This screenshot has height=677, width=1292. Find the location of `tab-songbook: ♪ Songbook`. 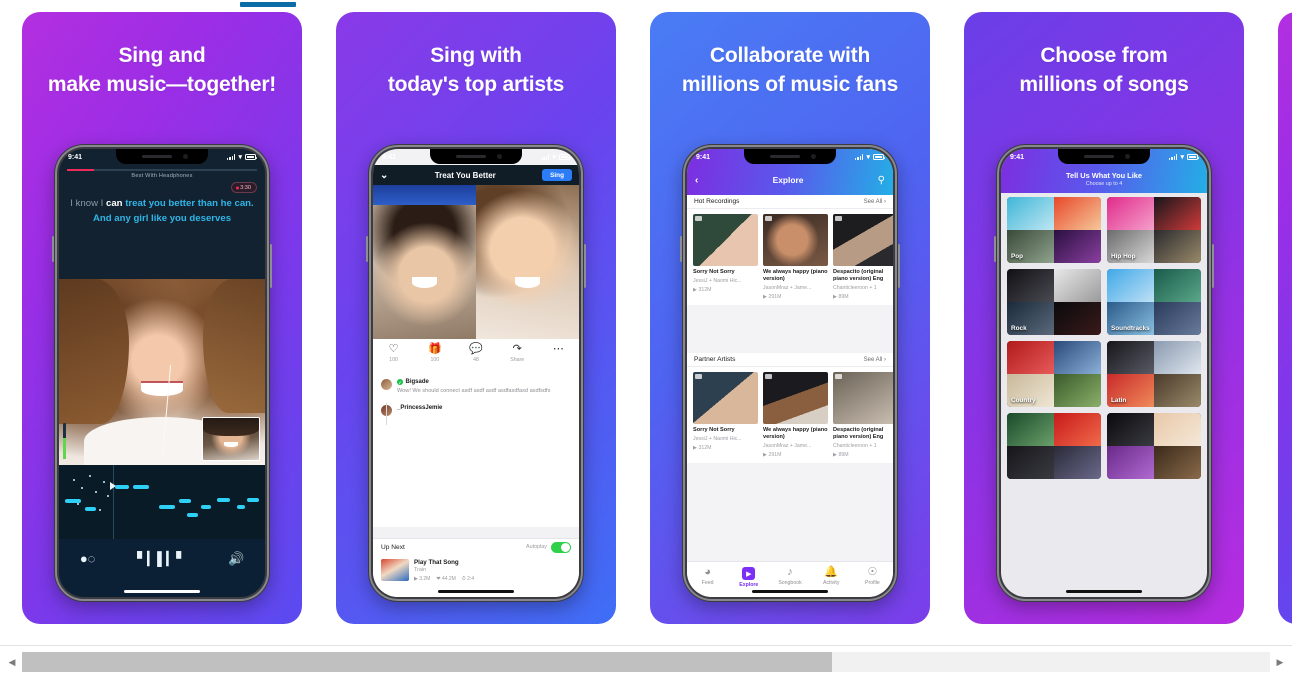

tab-songbook: ♪ Songbook is located at coordinates (789, 577).